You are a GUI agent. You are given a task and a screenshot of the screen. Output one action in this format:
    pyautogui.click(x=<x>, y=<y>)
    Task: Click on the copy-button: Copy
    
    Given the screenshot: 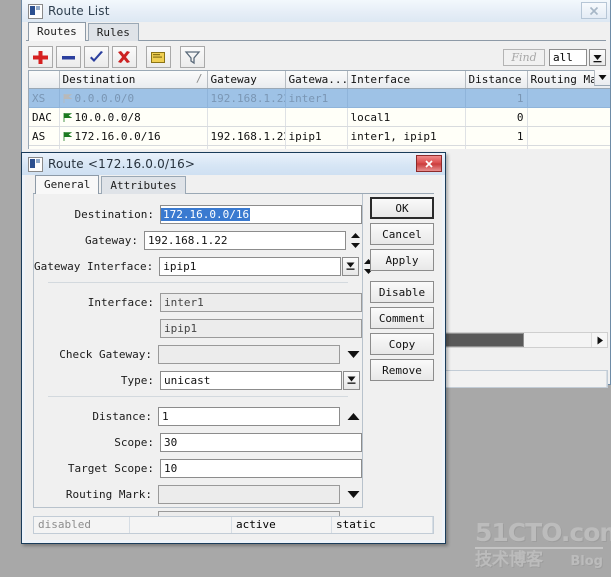 What is the action you would take?
    pyautogui.click(x=402, y=344)
    